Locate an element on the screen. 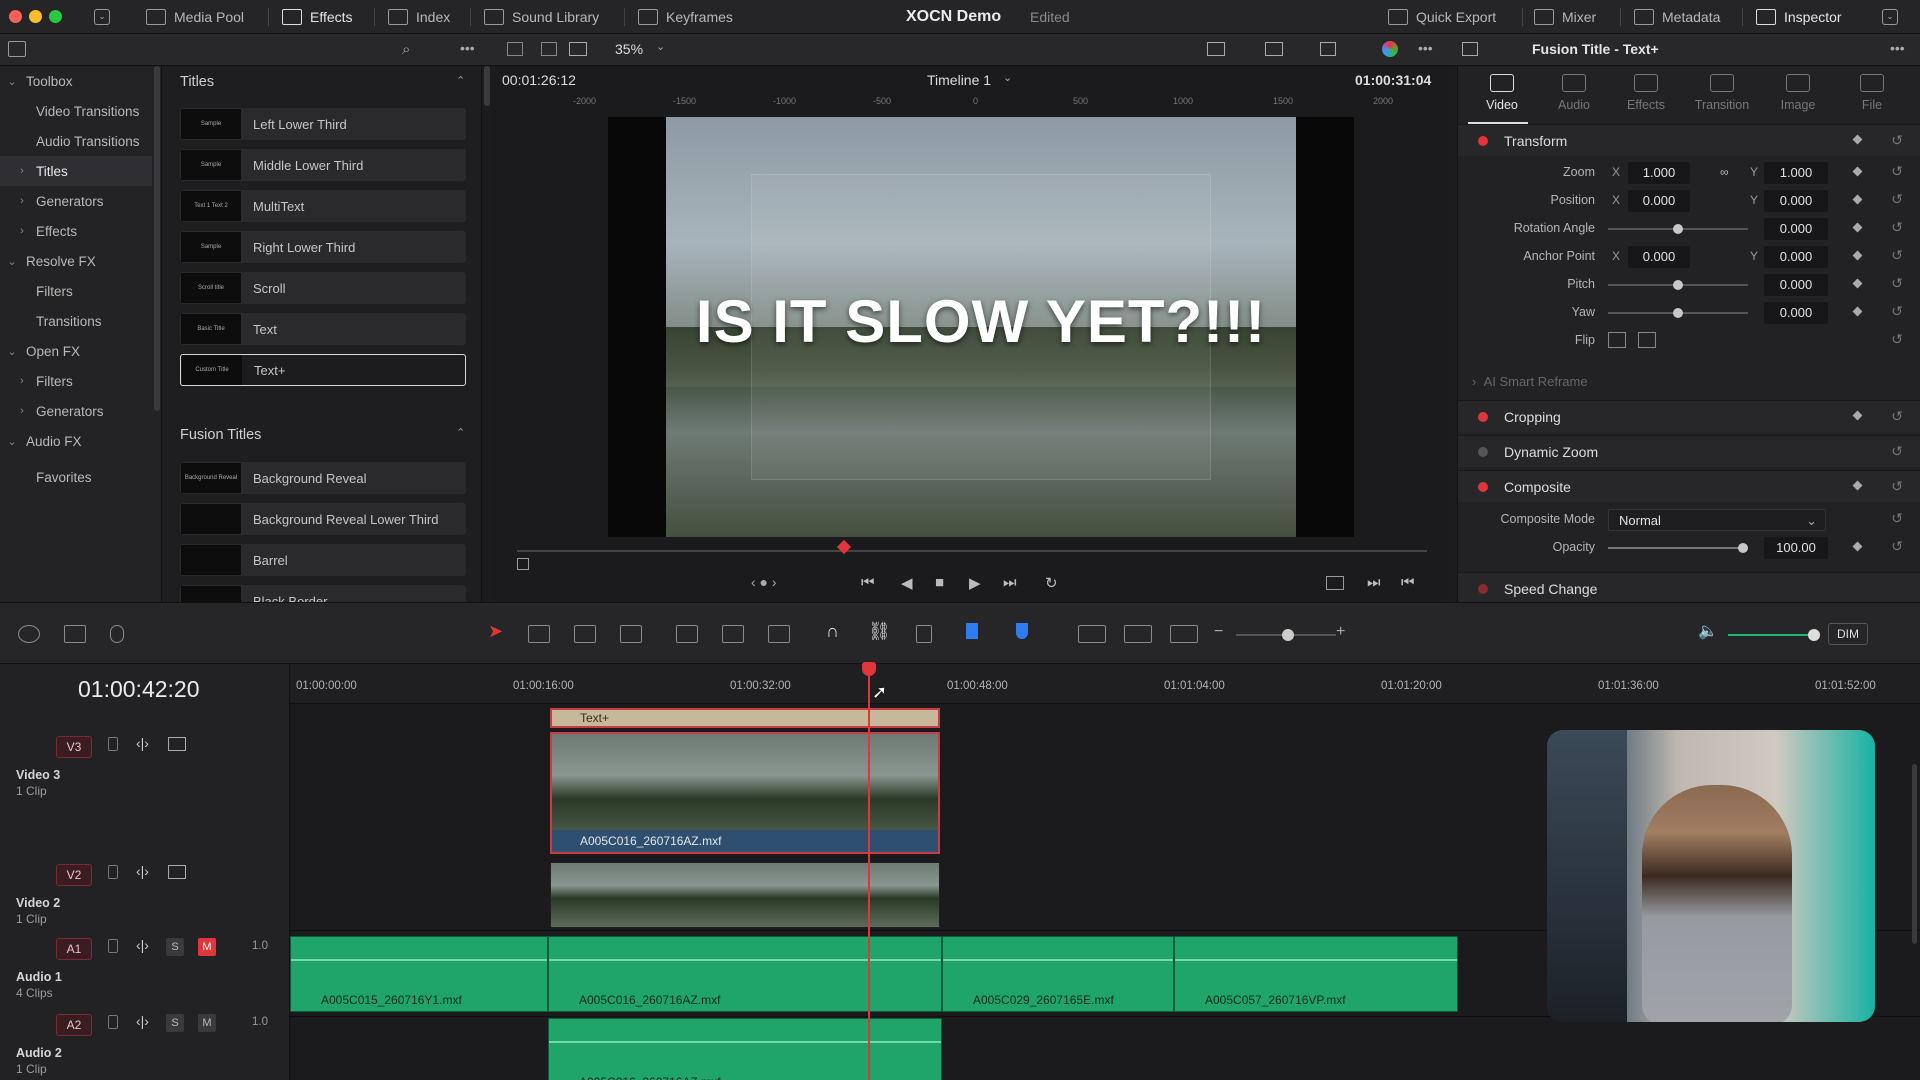 This screenshot has height=1080, width=1920. microphone-icon is located at coordinates (117, 634).